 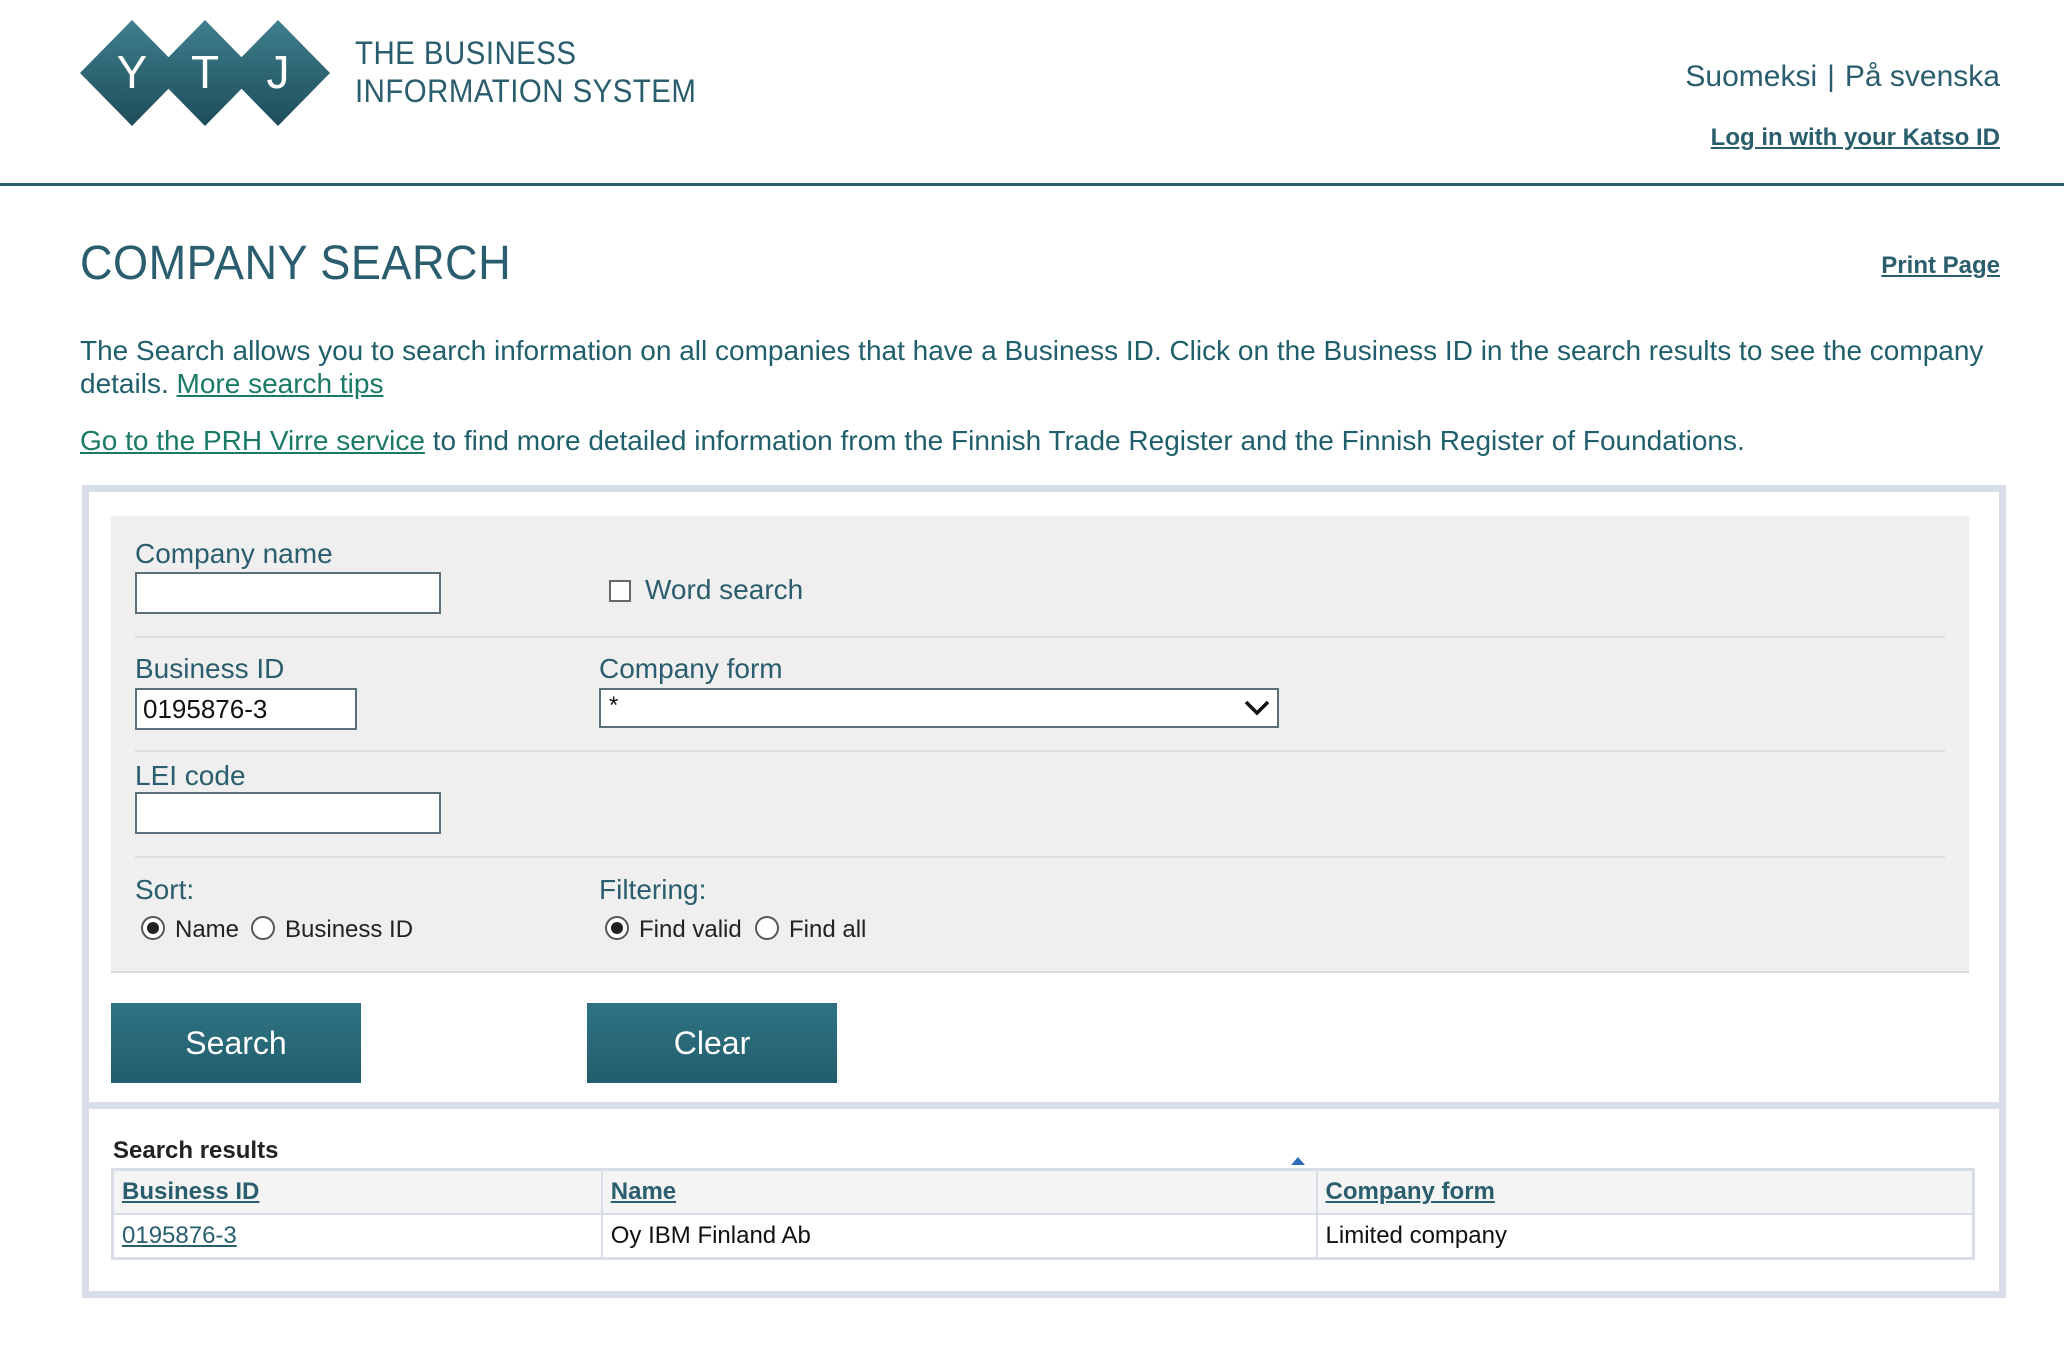 I want to click on cell-business-id: 0195876-3, so click(x=357, y=1236).